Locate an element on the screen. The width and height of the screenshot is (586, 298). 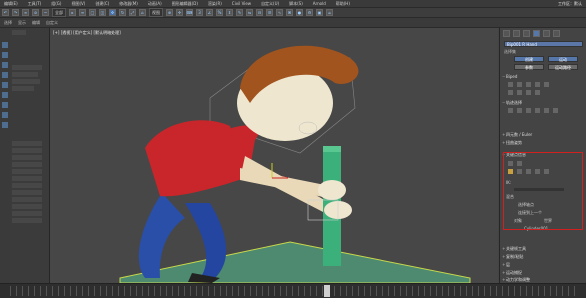
menu-customize: 自定义(U) is located at coordinates (270, 4).